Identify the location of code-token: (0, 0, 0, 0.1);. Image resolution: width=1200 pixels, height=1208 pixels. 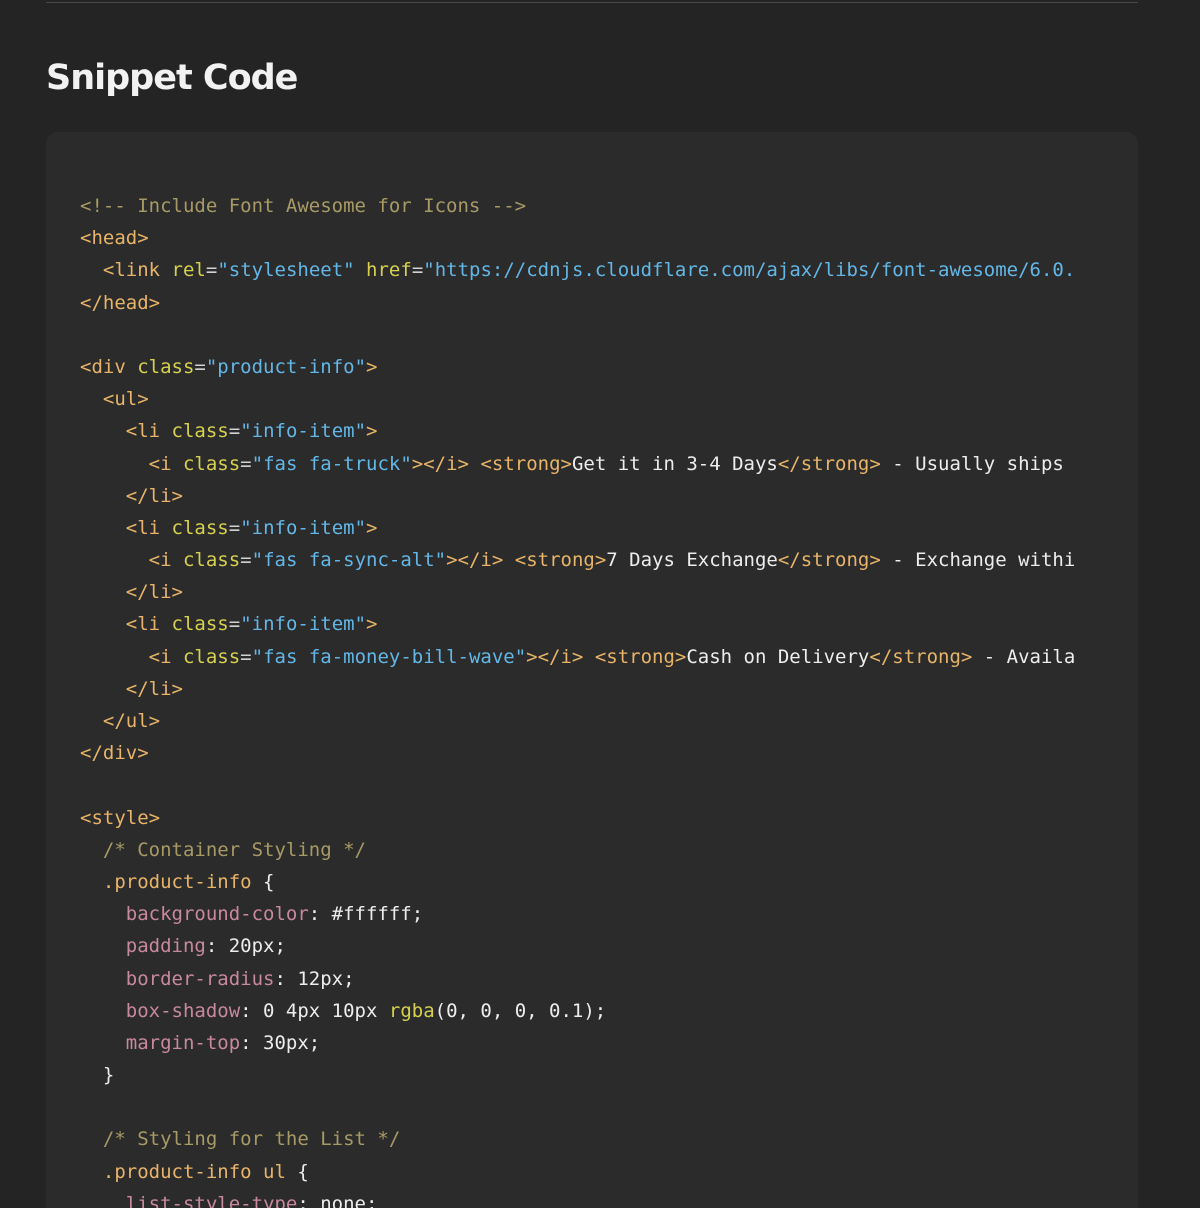
(520, 1010).